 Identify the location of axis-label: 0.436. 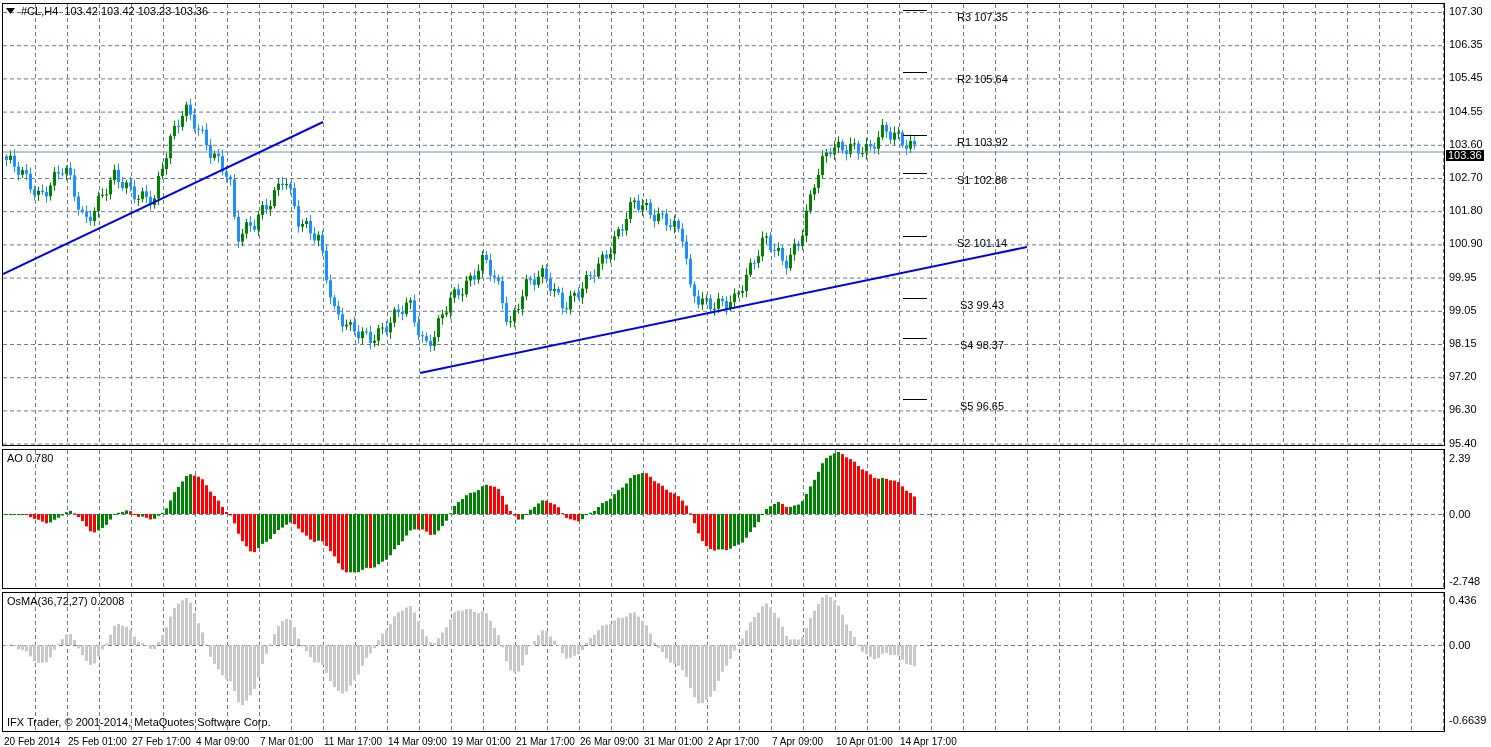
(1463, 600).